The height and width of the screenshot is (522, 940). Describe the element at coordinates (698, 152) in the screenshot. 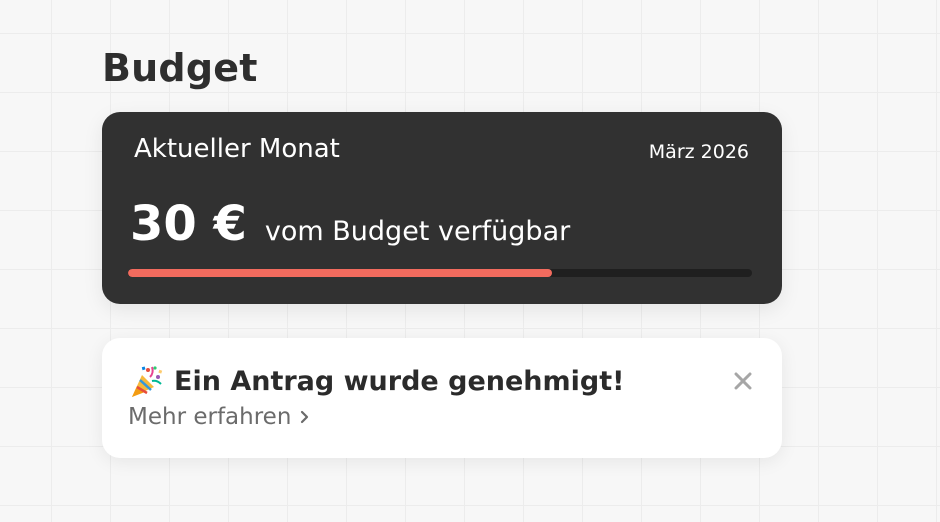

I see `month-value: März 2026` at that location.